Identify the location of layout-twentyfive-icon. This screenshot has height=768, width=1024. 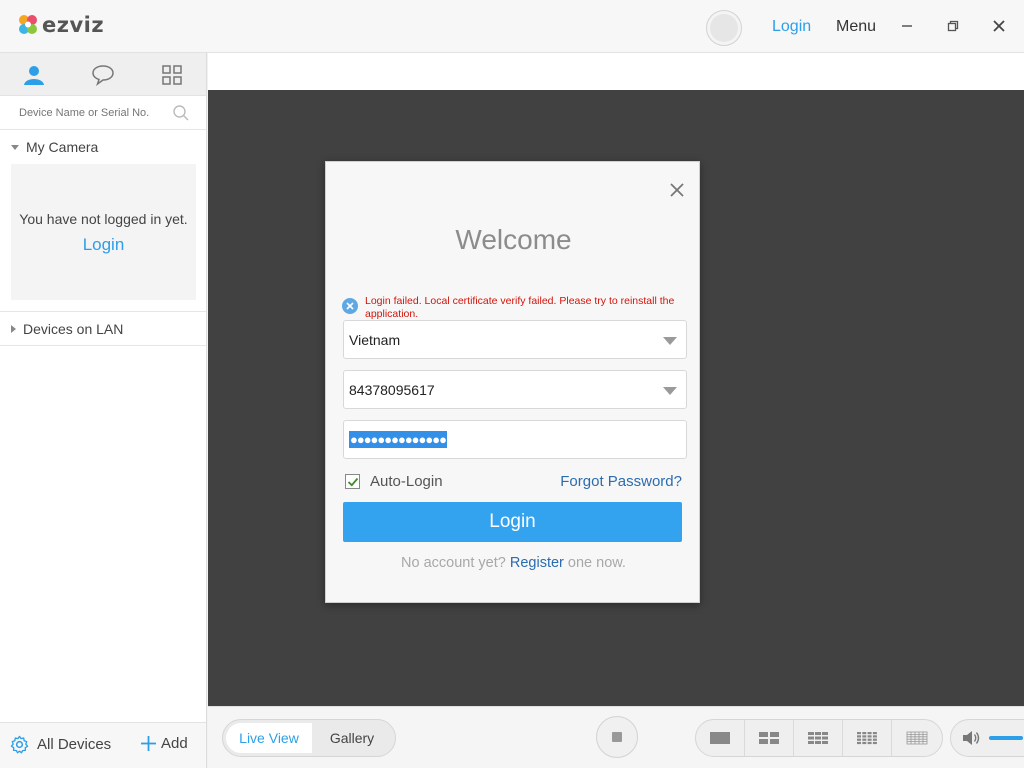
(916, 738).